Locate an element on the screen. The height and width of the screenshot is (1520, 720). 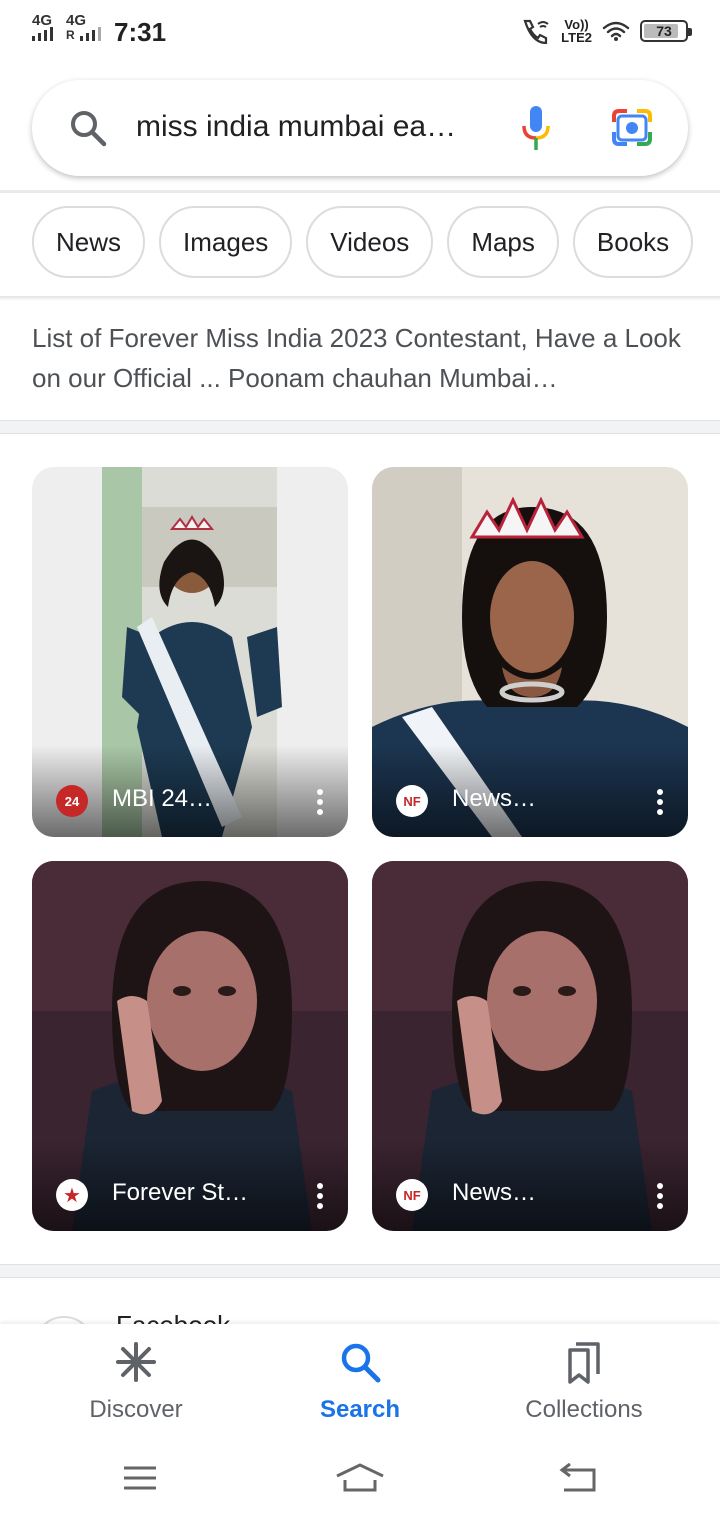
search-filter-chips: News Images Videos Maps Books is located at coordinates (363, 242).